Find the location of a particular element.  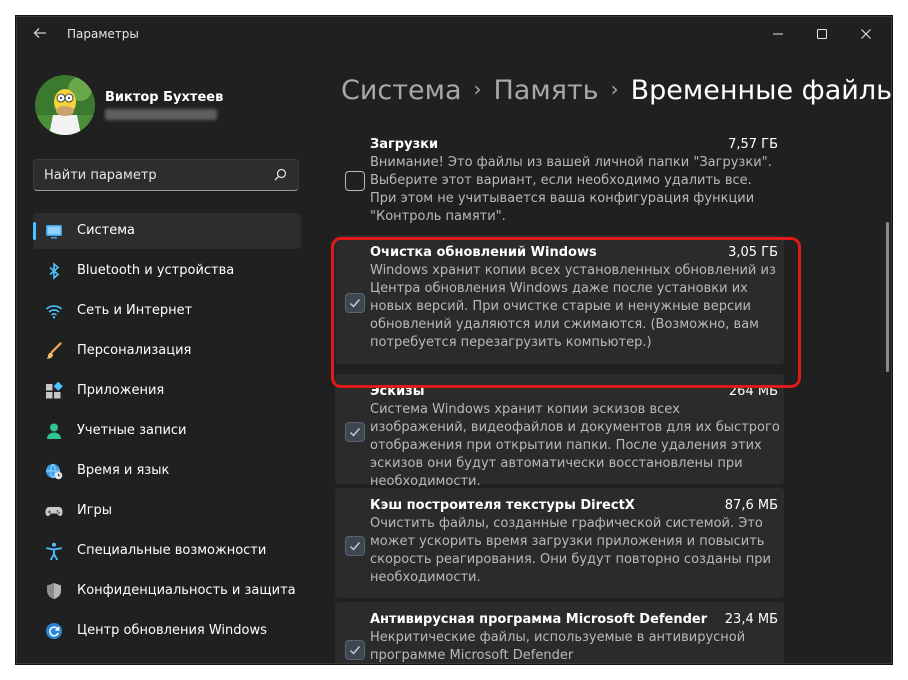

sidebar-item-privacy: Конфиденциальность и защита is located at coordinates (167, 591).